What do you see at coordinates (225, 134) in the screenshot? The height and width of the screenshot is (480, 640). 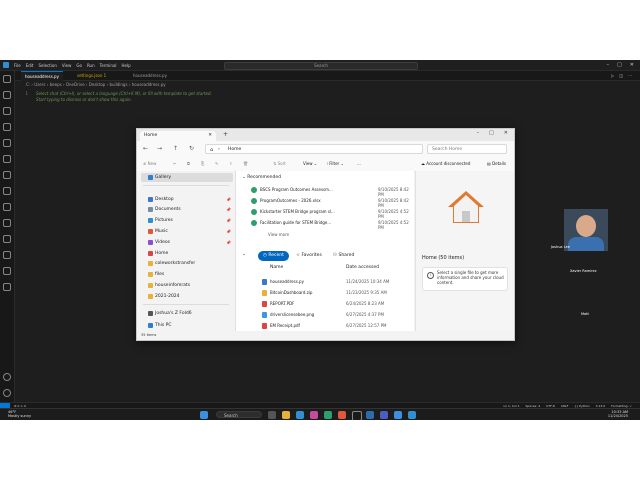 I see `new-tab-icon: +` at bounding box center [225, 134].